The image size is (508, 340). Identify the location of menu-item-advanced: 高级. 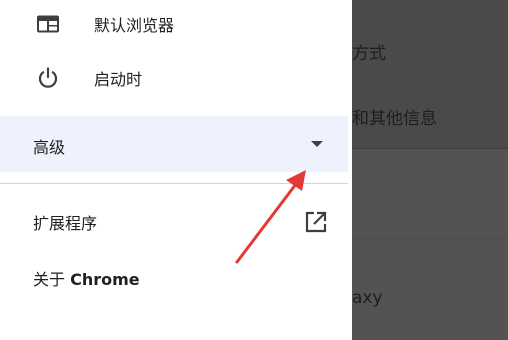
(174, 144).